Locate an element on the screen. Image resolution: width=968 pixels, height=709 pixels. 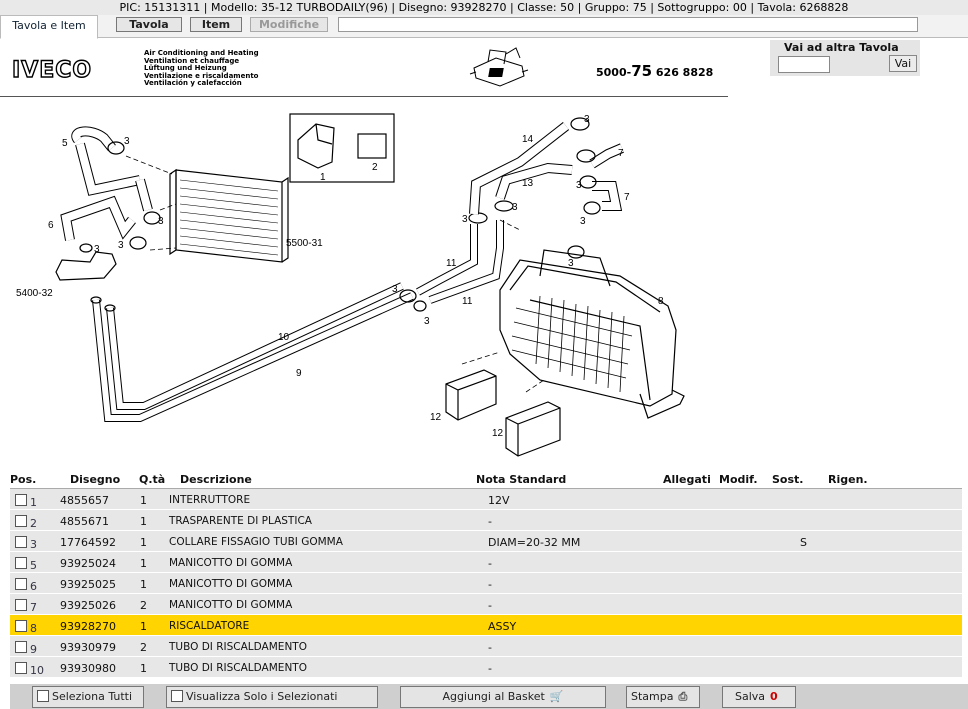
save-button: Salva 0 is located at coordinates (759, 697).